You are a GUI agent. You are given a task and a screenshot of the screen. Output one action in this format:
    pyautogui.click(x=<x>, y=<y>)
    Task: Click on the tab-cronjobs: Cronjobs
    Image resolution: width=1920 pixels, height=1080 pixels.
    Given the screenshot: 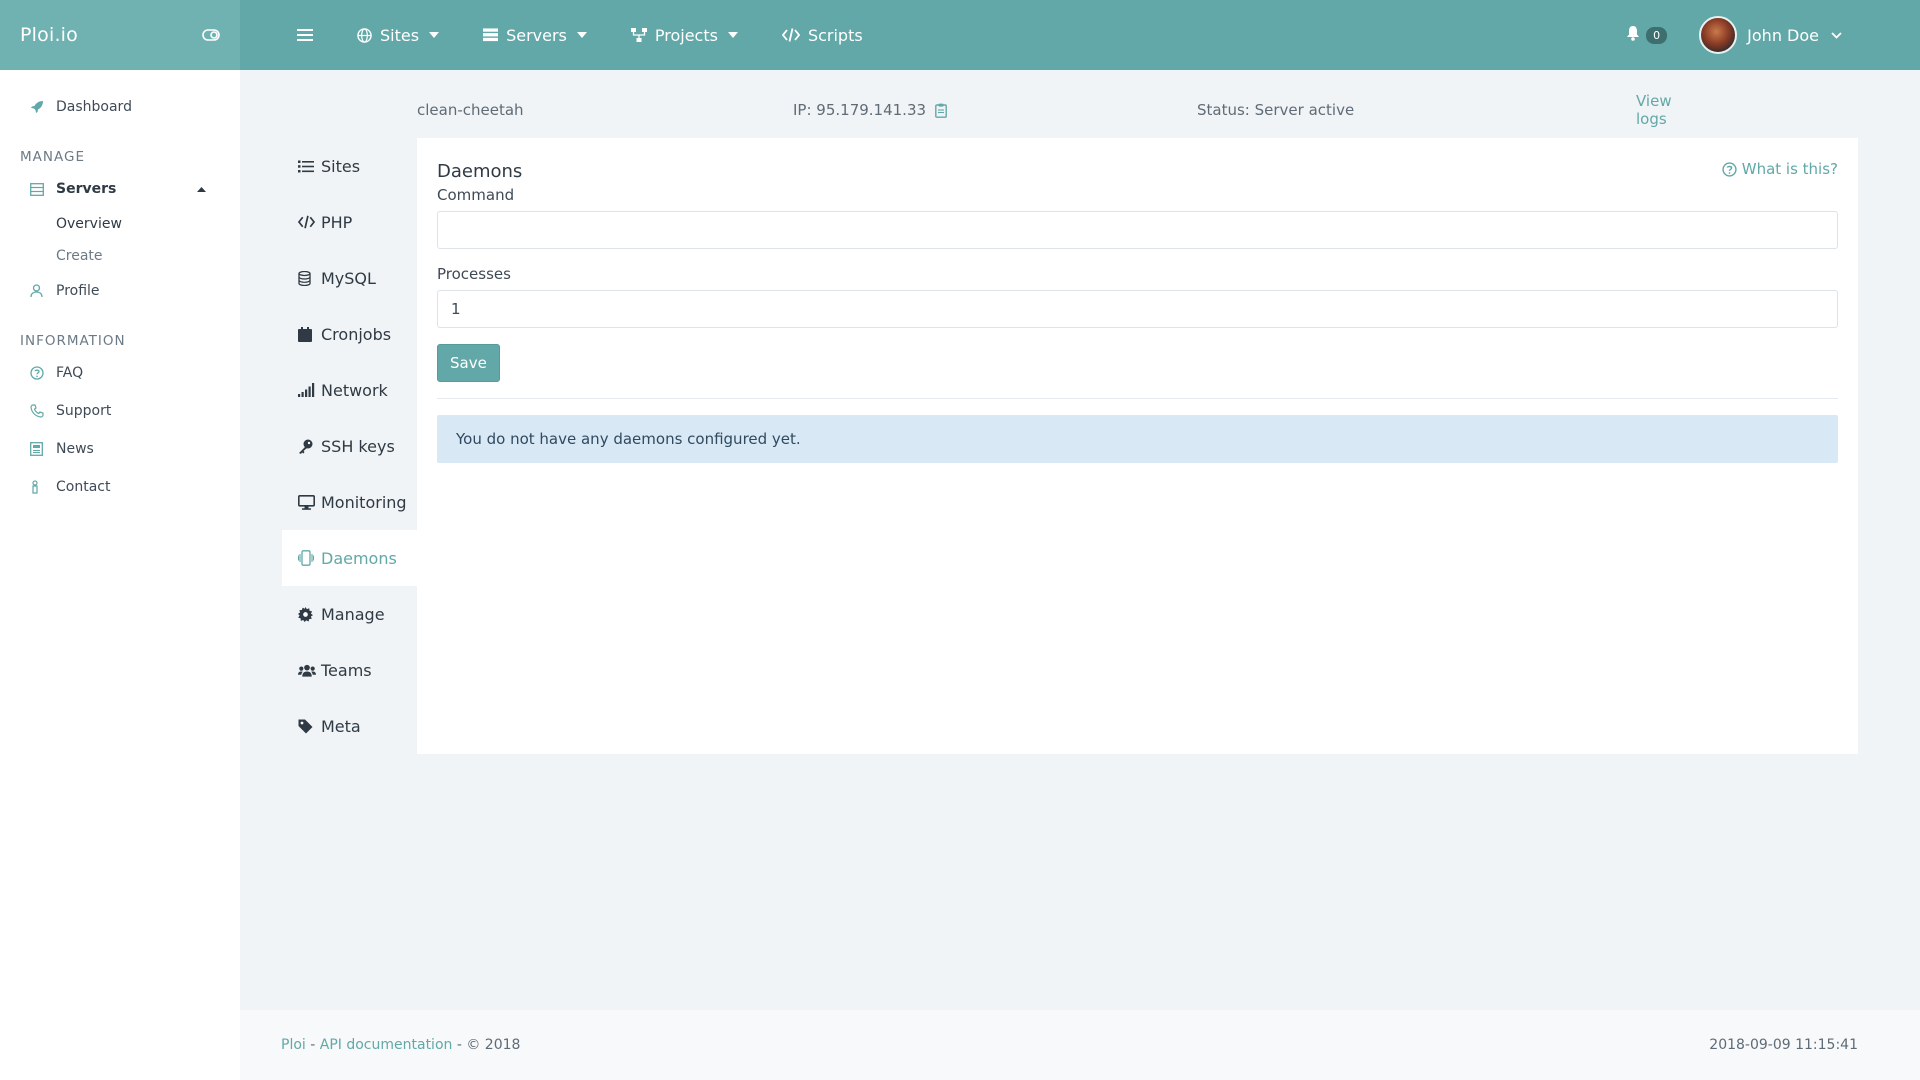 What is the action you would take?
    pyautogui.click(x=349, y=334)
    